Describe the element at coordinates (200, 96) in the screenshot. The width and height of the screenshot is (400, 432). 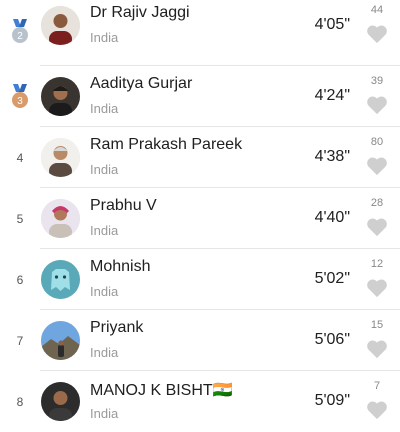
I see `list-item: 3 Aaditya Gurjar India 4'24" 39` at that location.